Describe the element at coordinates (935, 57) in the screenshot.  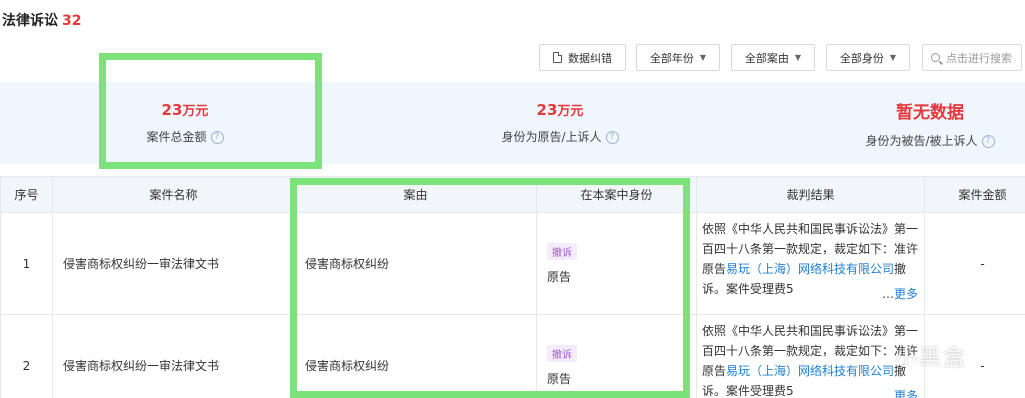
I see `search-icon` at that location.